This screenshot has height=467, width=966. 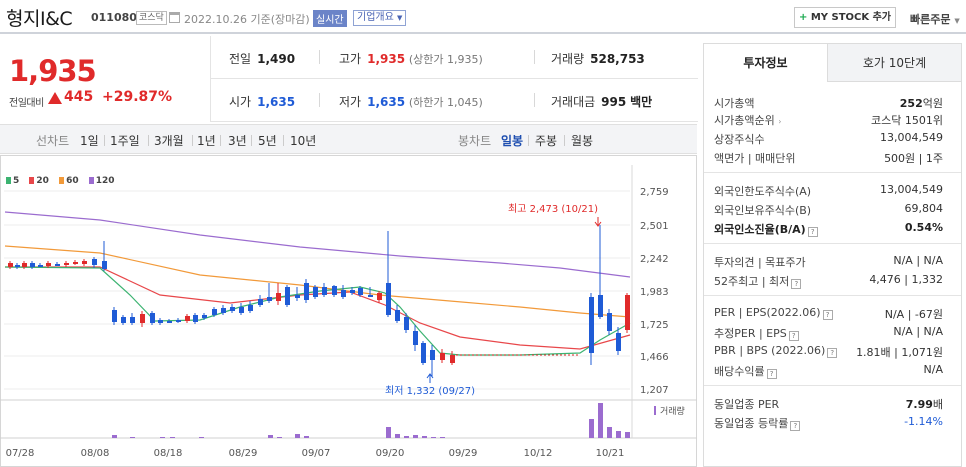 What do you see at coordinates (766, 63) in the screenshot?
I see `tab-investment-info: 투자정보` at bounding box center [766, 63].